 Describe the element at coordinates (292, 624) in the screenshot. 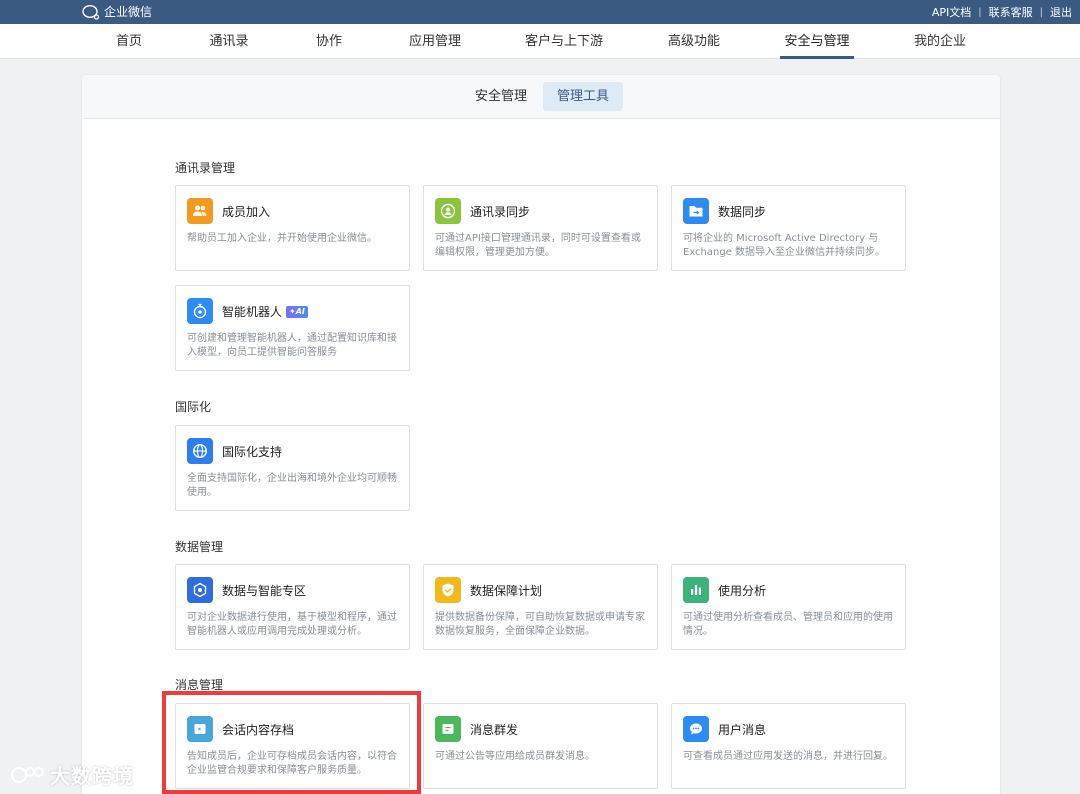

I see `card-desc: 可对企业数据进行使用，基于模型和程序，通过智能机器人或应用调用完成处理或分析。` at that location.